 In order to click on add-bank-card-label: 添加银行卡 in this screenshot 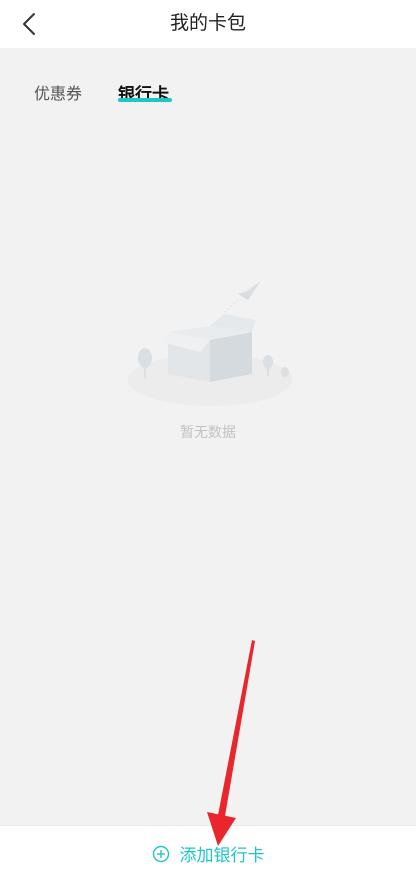, I will do `click(222, 856)`.